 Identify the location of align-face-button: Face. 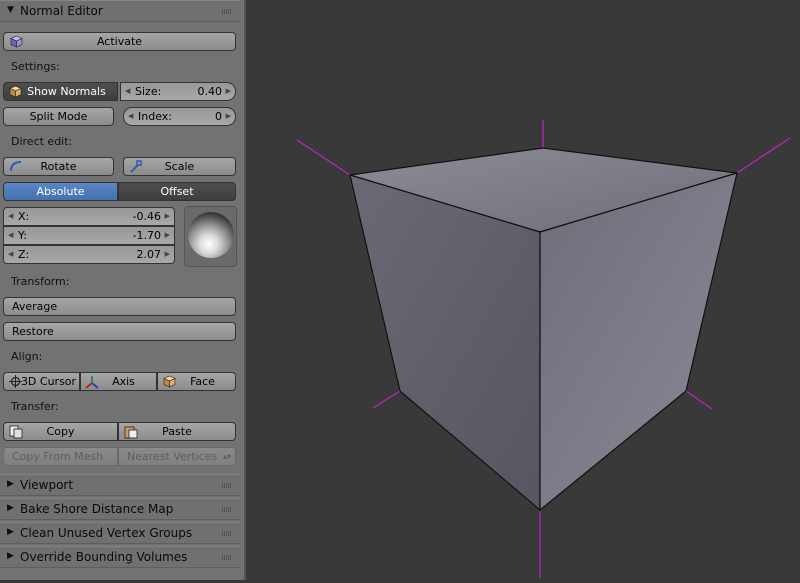
(196, 381).